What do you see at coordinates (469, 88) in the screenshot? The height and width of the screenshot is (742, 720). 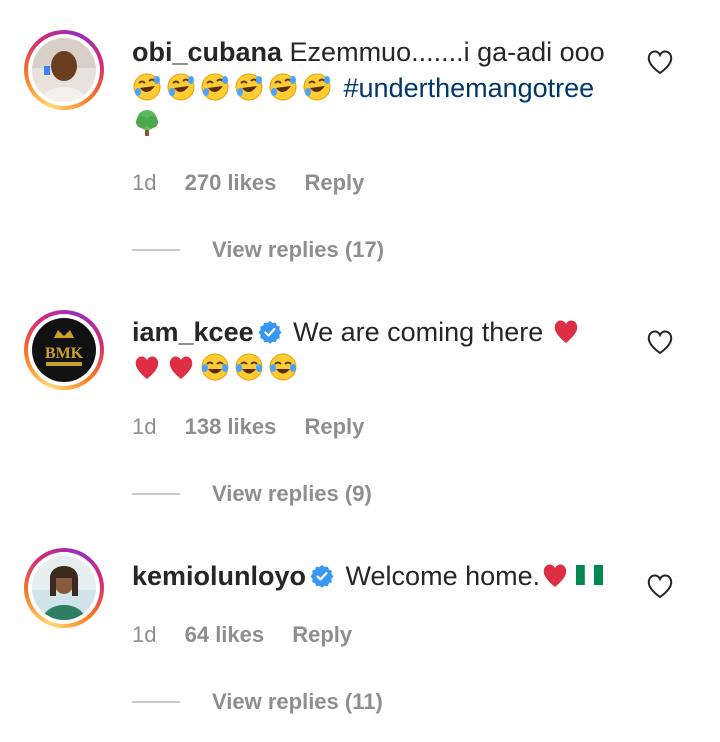 I see `hashtag-link: #underthemangotree` at bounding box center [469, 88].